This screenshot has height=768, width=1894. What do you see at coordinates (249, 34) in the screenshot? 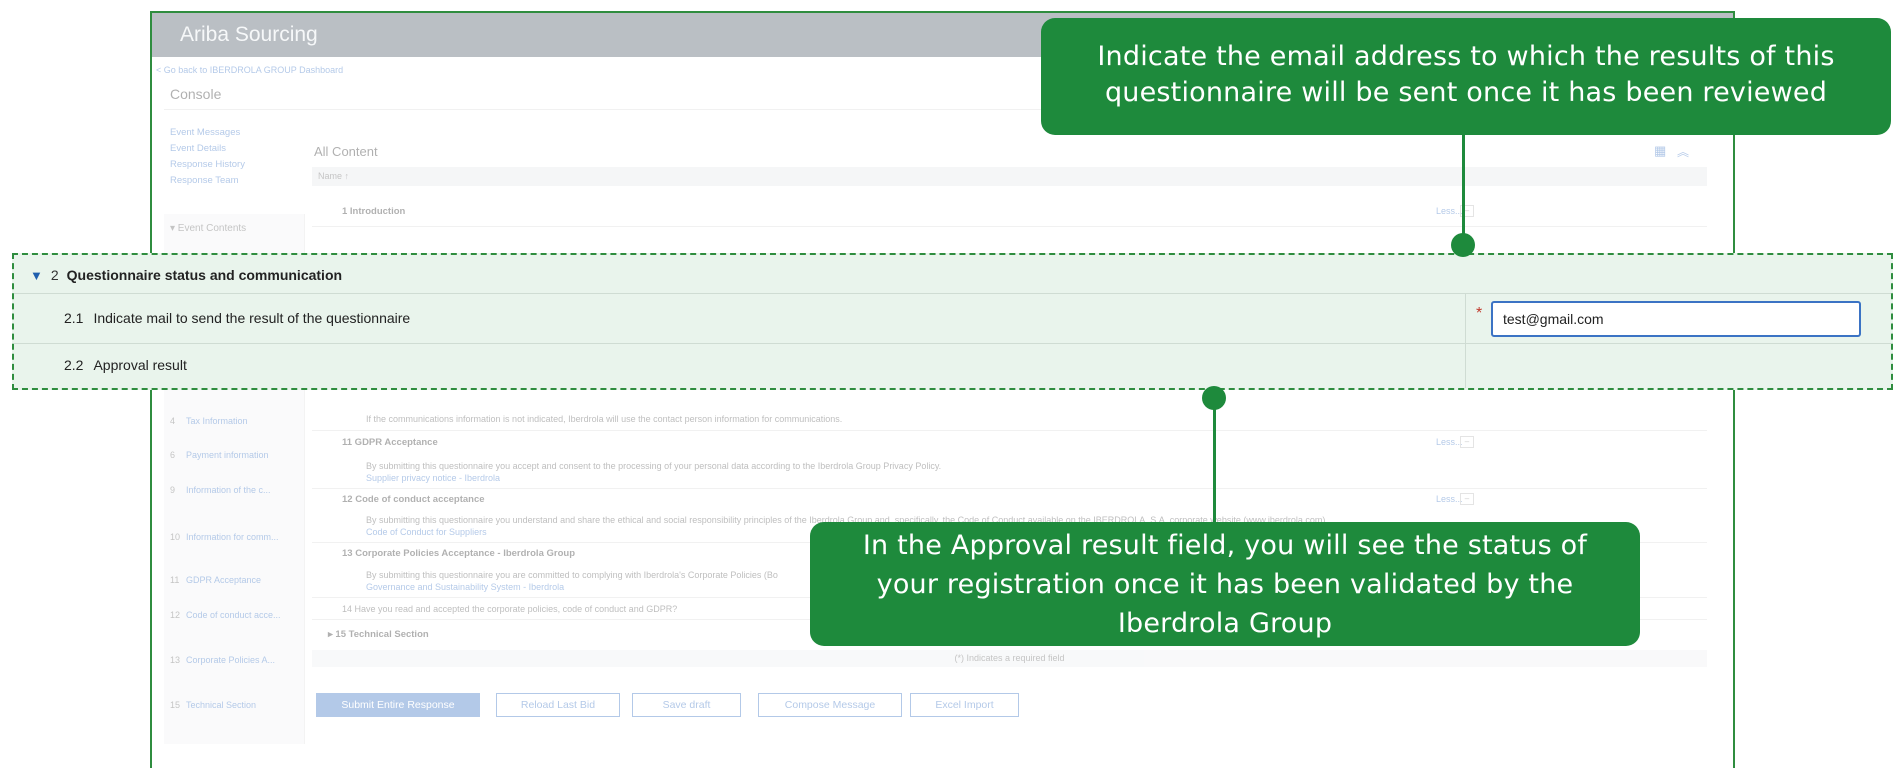
I see `app-title: Ariba Sourcing` at bounding box center [249, 34].